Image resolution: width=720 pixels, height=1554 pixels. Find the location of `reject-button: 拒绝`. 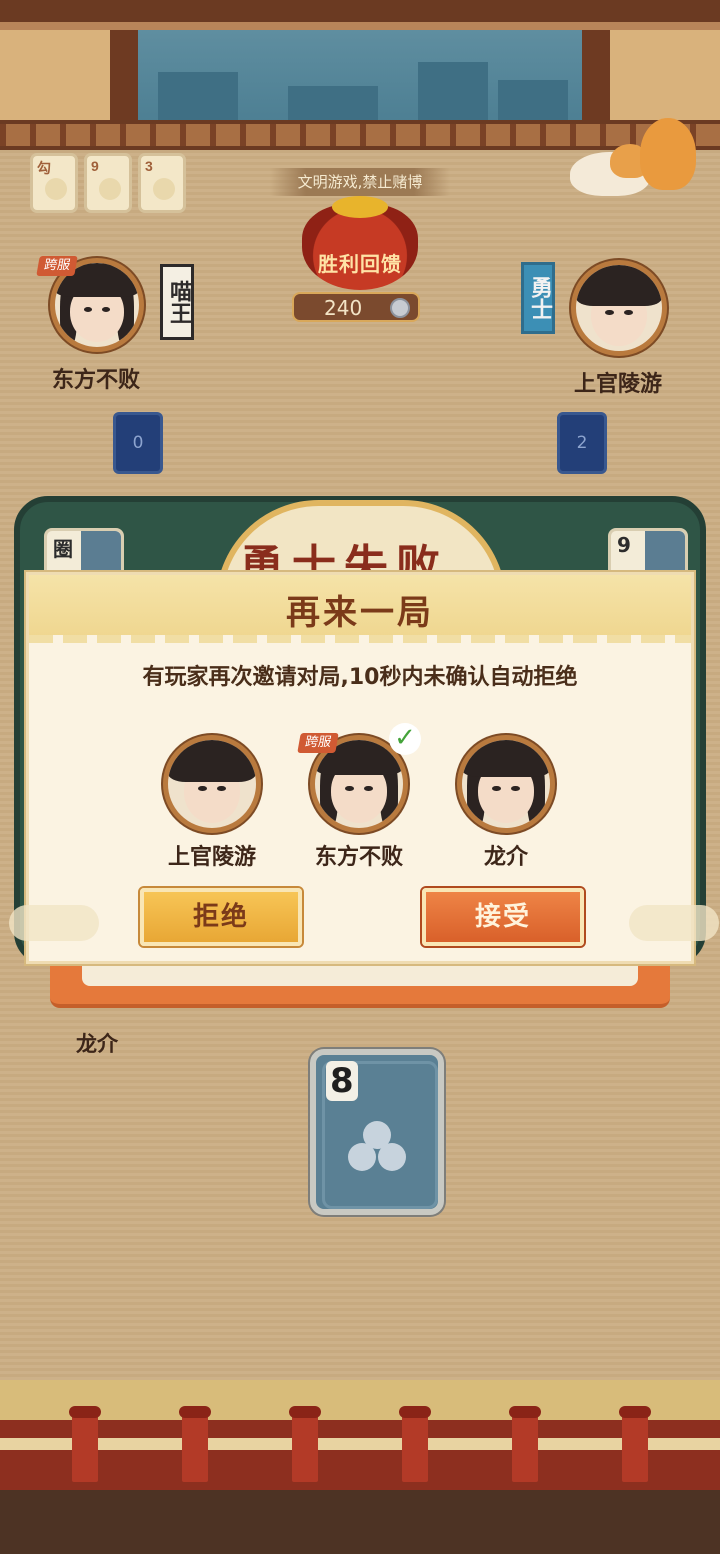

reject-button: 拒绝 is located at coordinates (221, 917).